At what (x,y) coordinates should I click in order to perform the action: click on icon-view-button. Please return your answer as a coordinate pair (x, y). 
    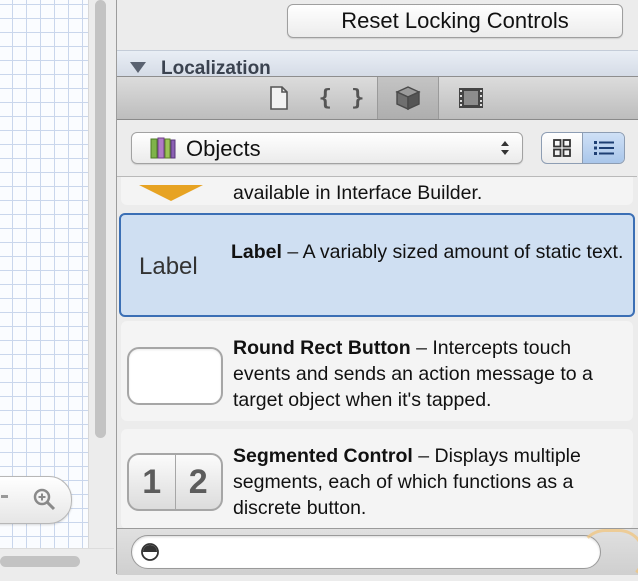
    Looking at the image, I should click on (562, 148).